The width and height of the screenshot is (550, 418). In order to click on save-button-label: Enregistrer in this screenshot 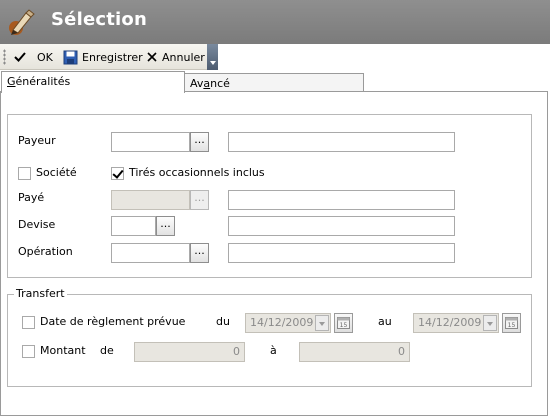, I will do `click(112, 57)`.